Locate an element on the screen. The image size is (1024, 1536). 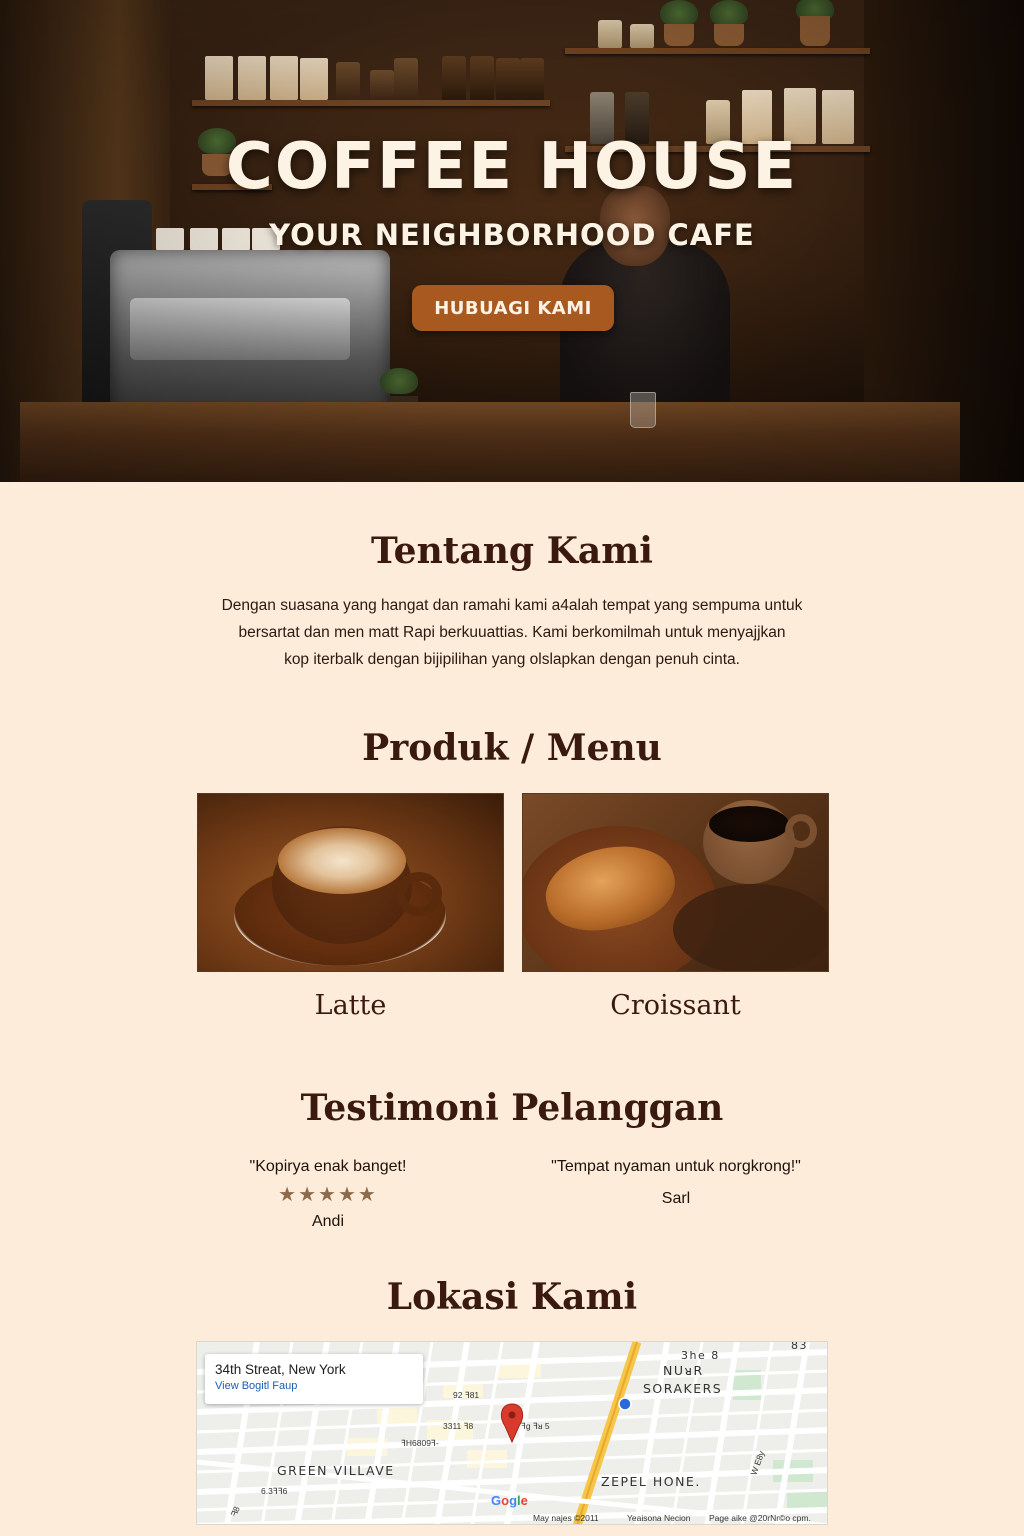
map-label: 3he 8 is located at coordinates (700, 1355).